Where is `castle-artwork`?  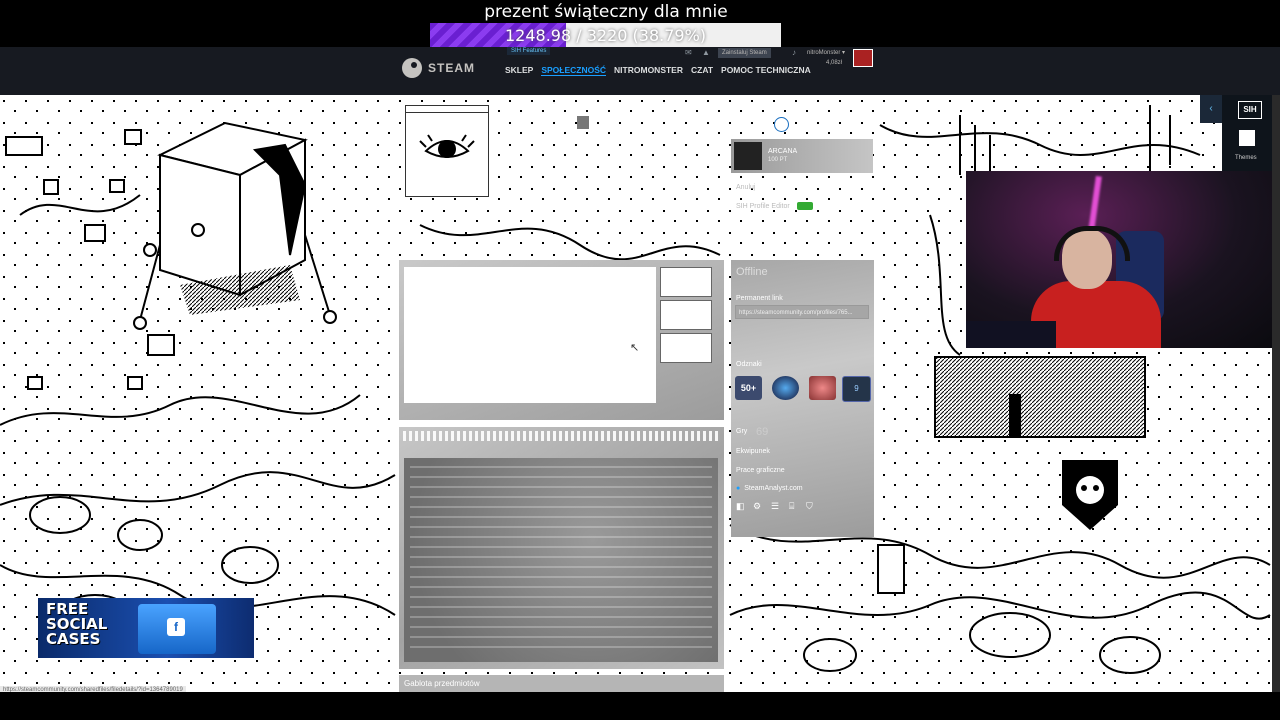
castle-artwork is located at coordinates (1040, 397).